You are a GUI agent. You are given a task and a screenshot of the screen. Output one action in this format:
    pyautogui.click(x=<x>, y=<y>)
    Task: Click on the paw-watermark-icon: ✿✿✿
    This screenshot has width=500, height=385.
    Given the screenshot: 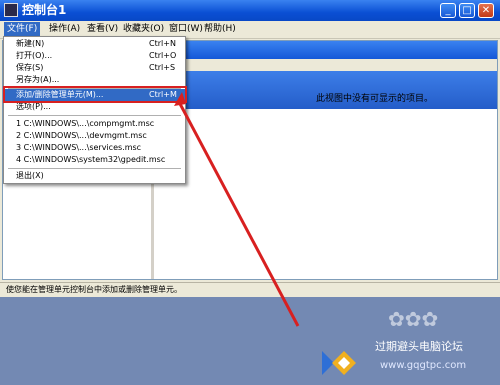 What is the action you would take?
    pyautogui.click(x=413, y=319)
    